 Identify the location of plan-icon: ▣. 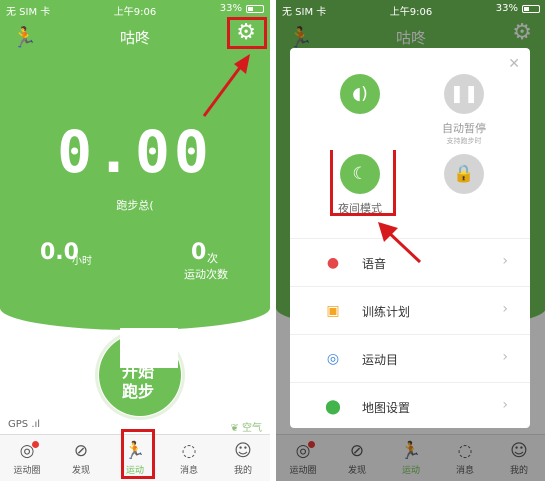
(333, 311).